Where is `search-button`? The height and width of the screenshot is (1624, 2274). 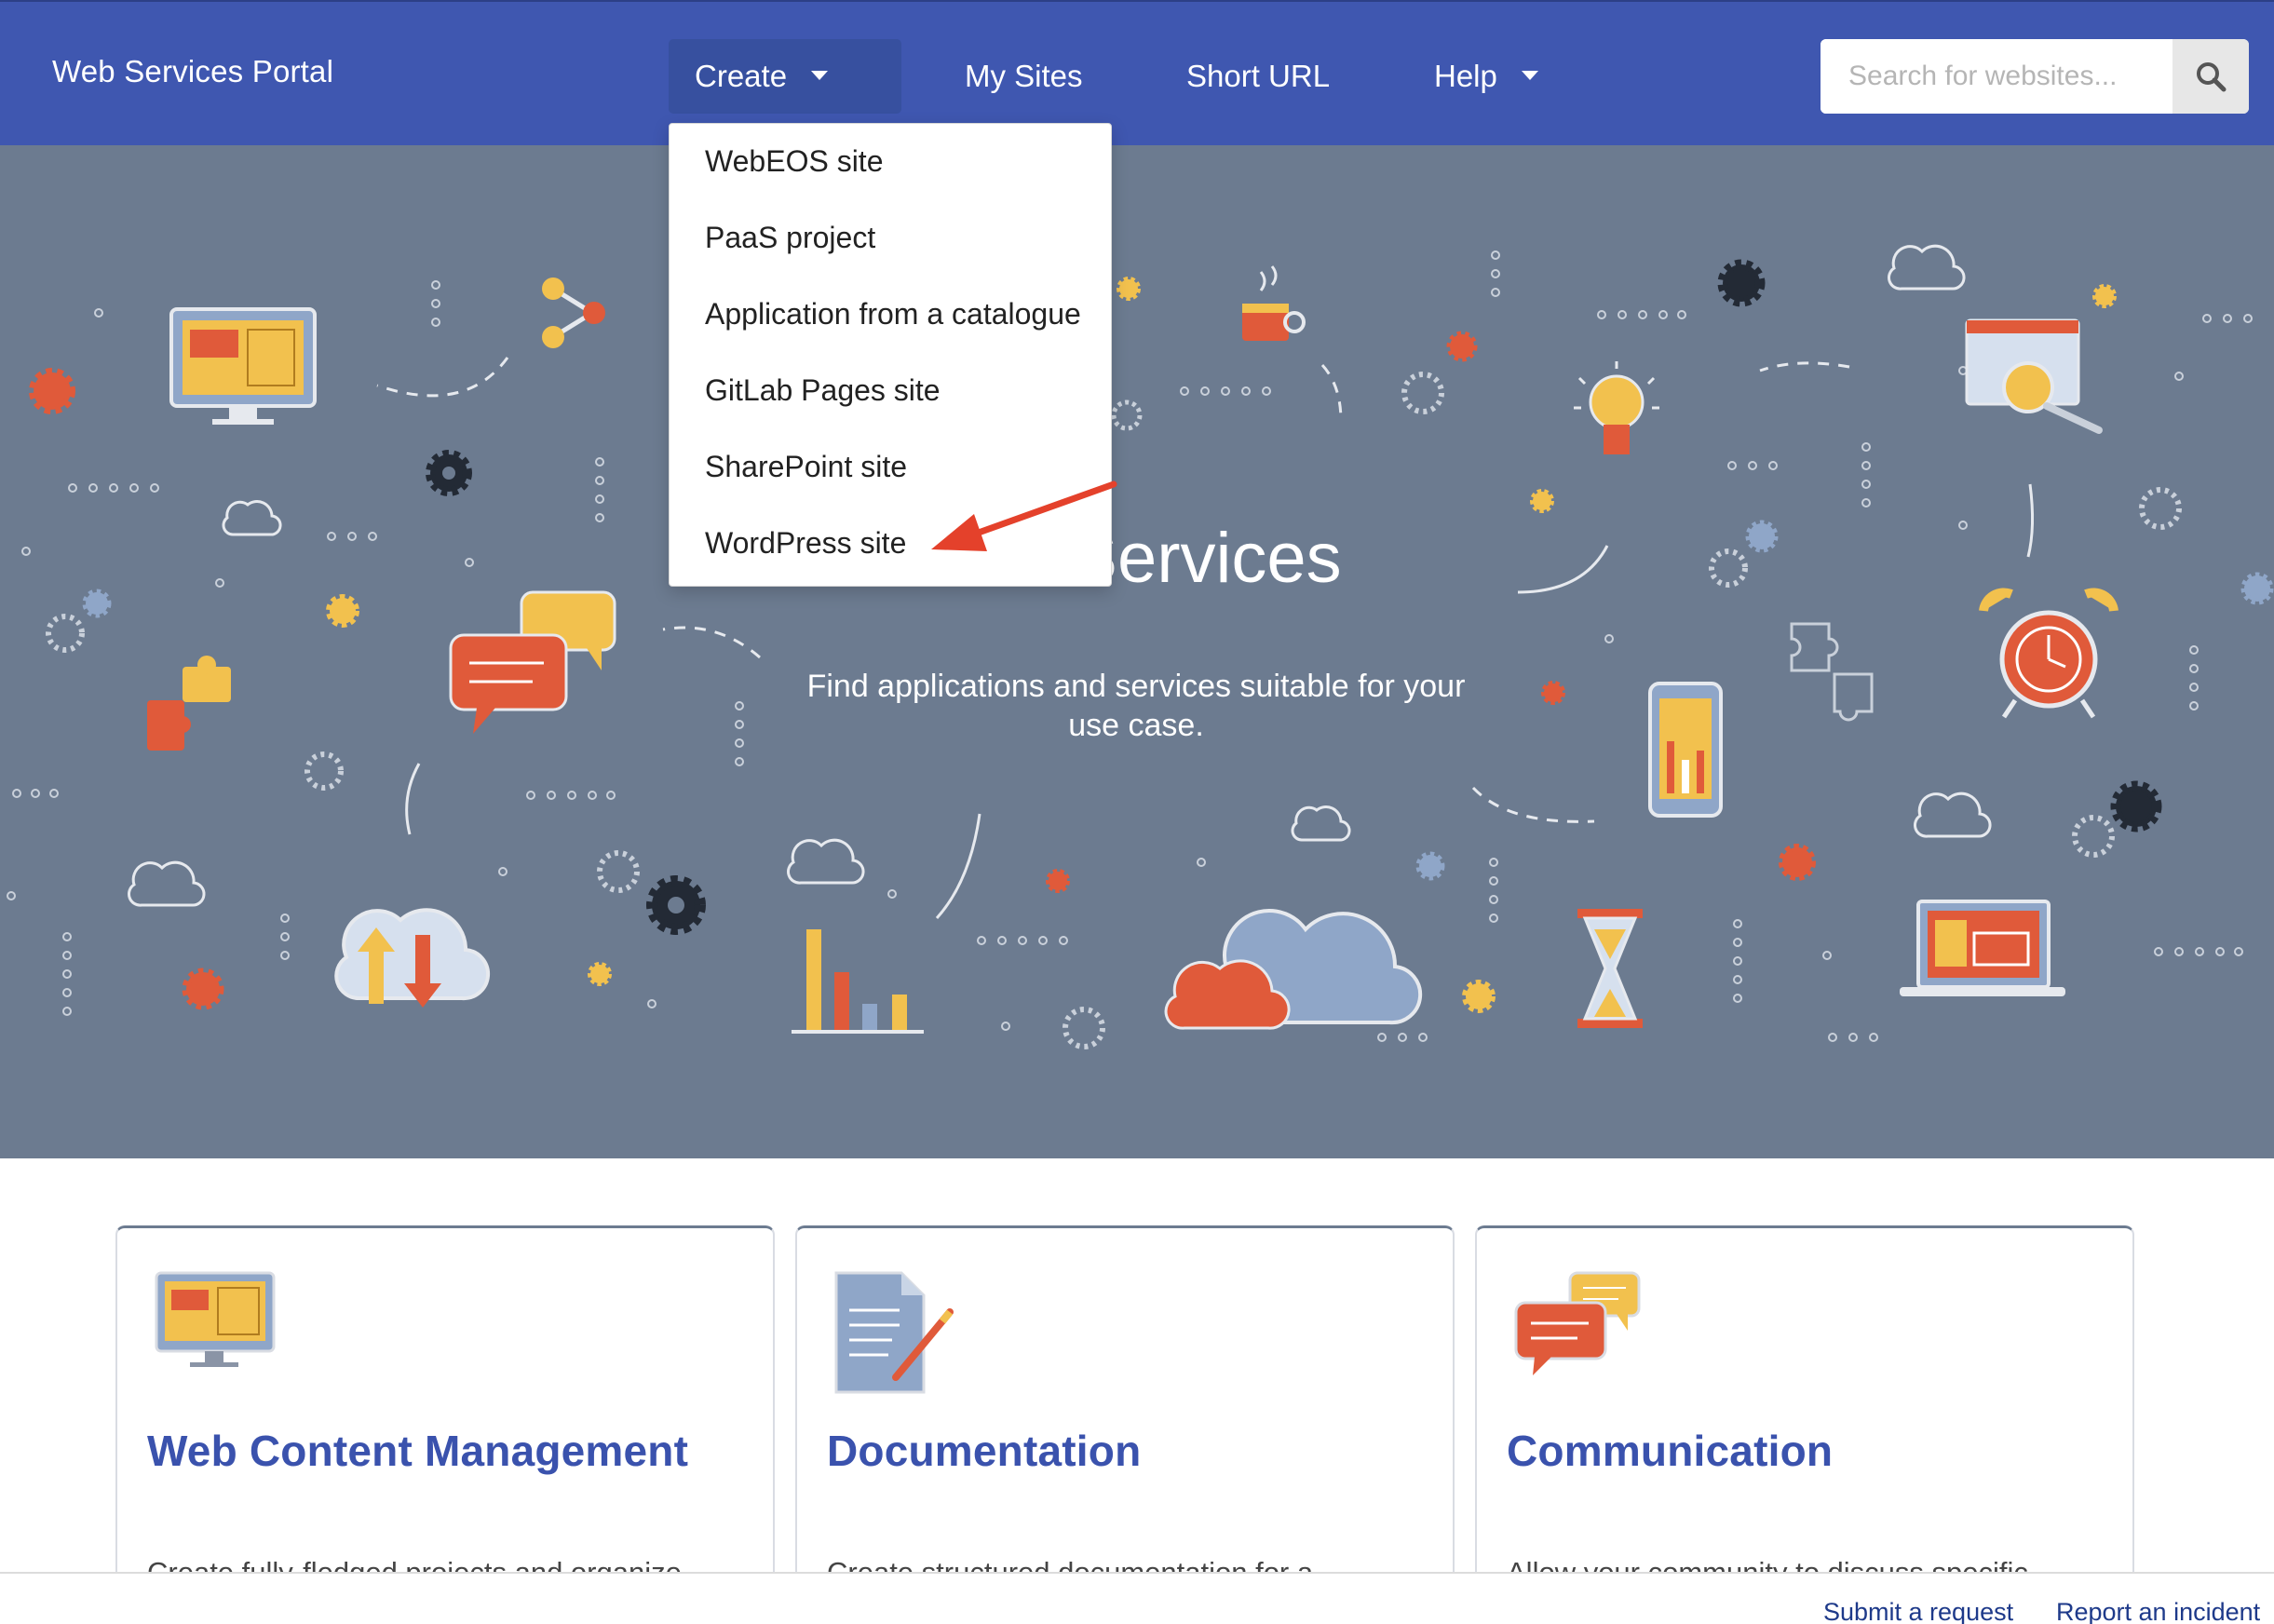
search-button is located at coordinates (2210, 76).